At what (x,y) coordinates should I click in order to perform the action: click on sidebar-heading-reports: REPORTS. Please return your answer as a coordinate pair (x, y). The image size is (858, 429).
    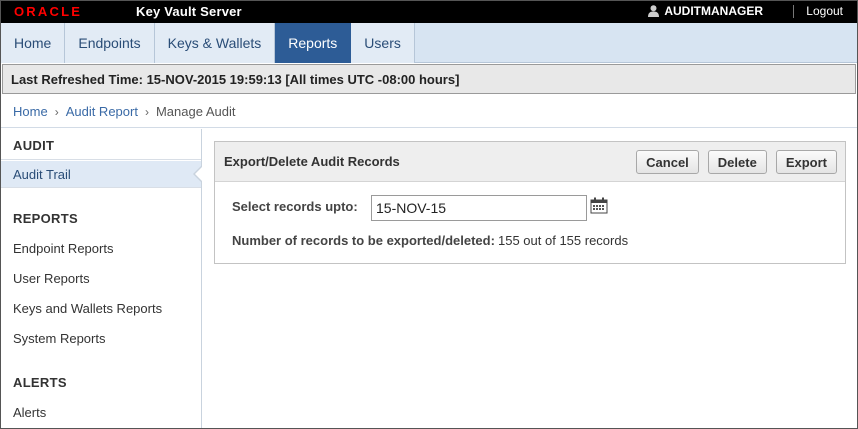
    Looking at the image, I should click on (45, 218).